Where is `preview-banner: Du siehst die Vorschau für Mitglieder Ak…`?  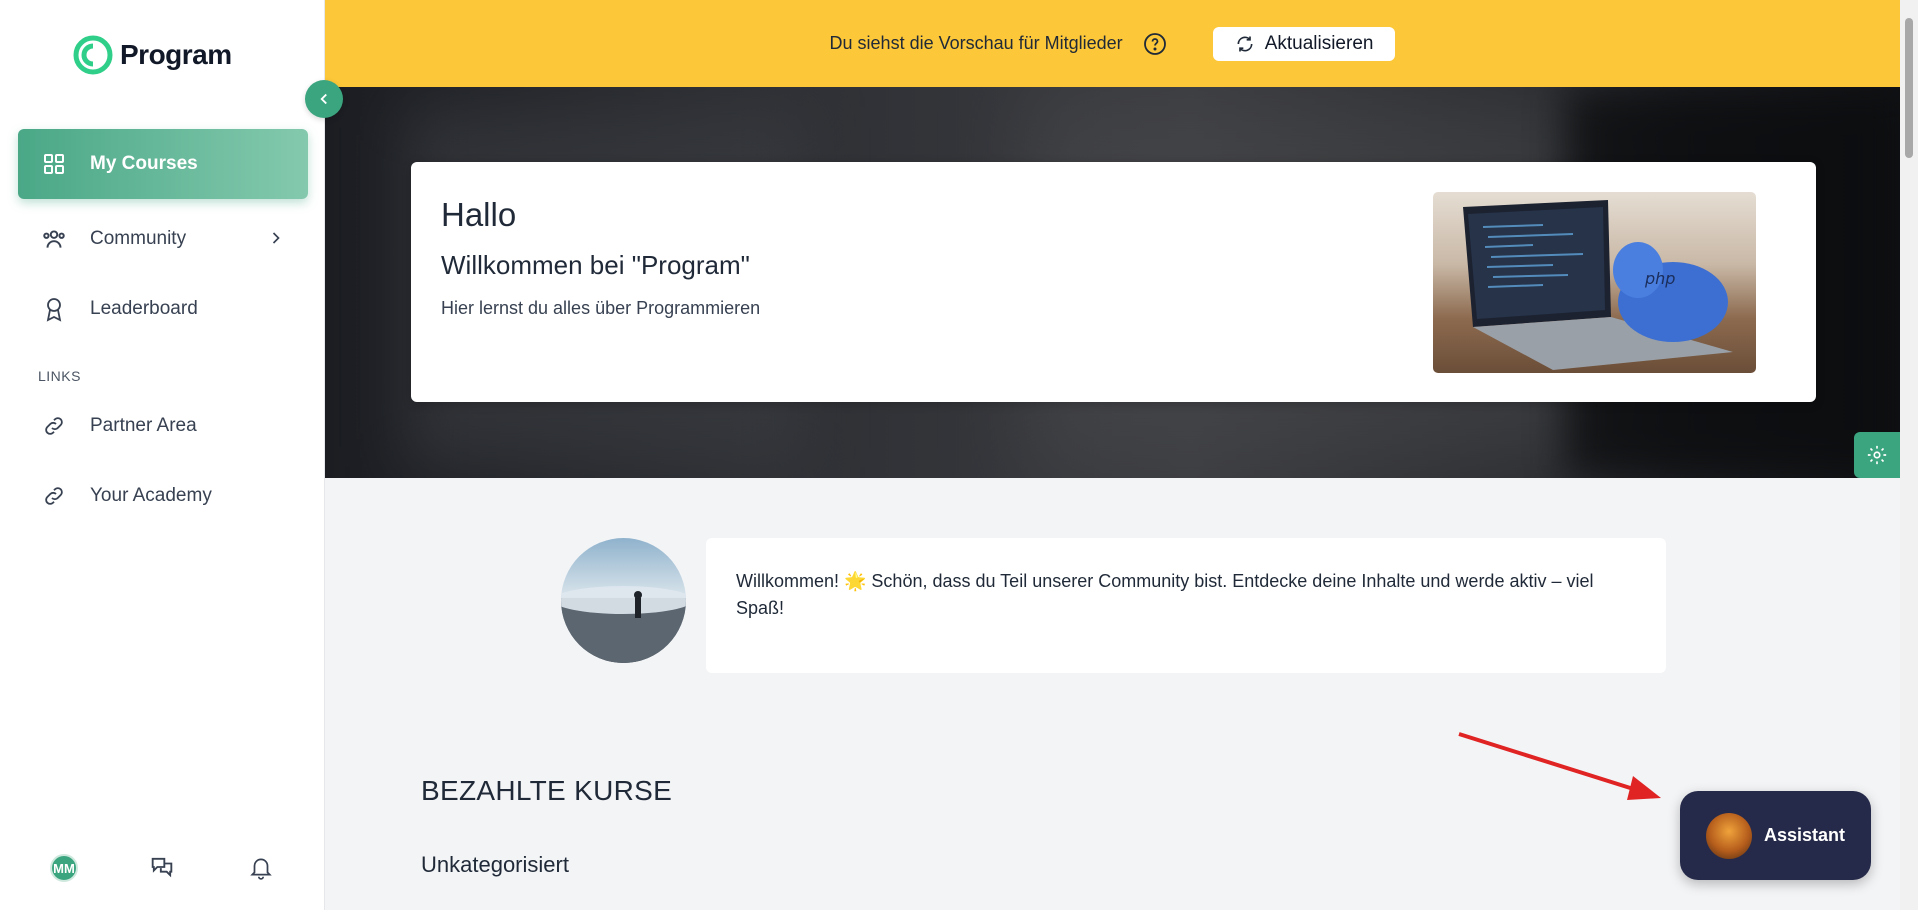
preview-banner: Du siehst die Vorschau für Mitglieder Ak… is located at coordinates (1112, 43).